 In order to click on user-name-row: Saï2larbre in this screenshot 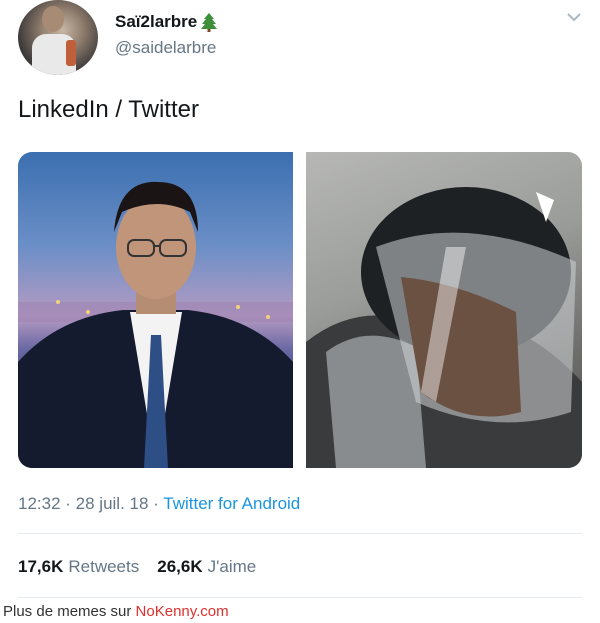, I will do `click(166, 22)`.